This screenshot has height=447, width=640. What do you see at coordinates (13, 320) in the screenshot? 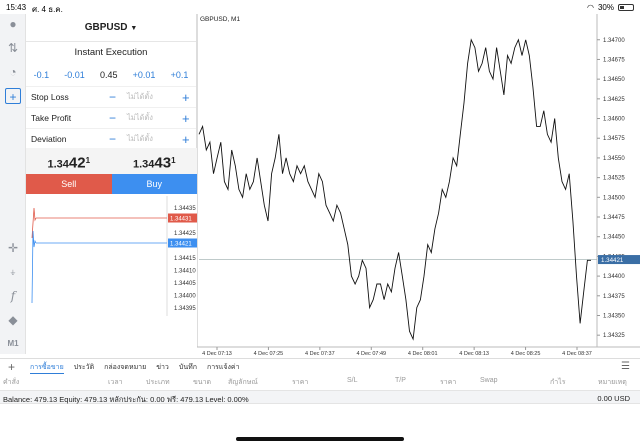
I see `objects-icon: ◆` at bounding box center [13, 320].